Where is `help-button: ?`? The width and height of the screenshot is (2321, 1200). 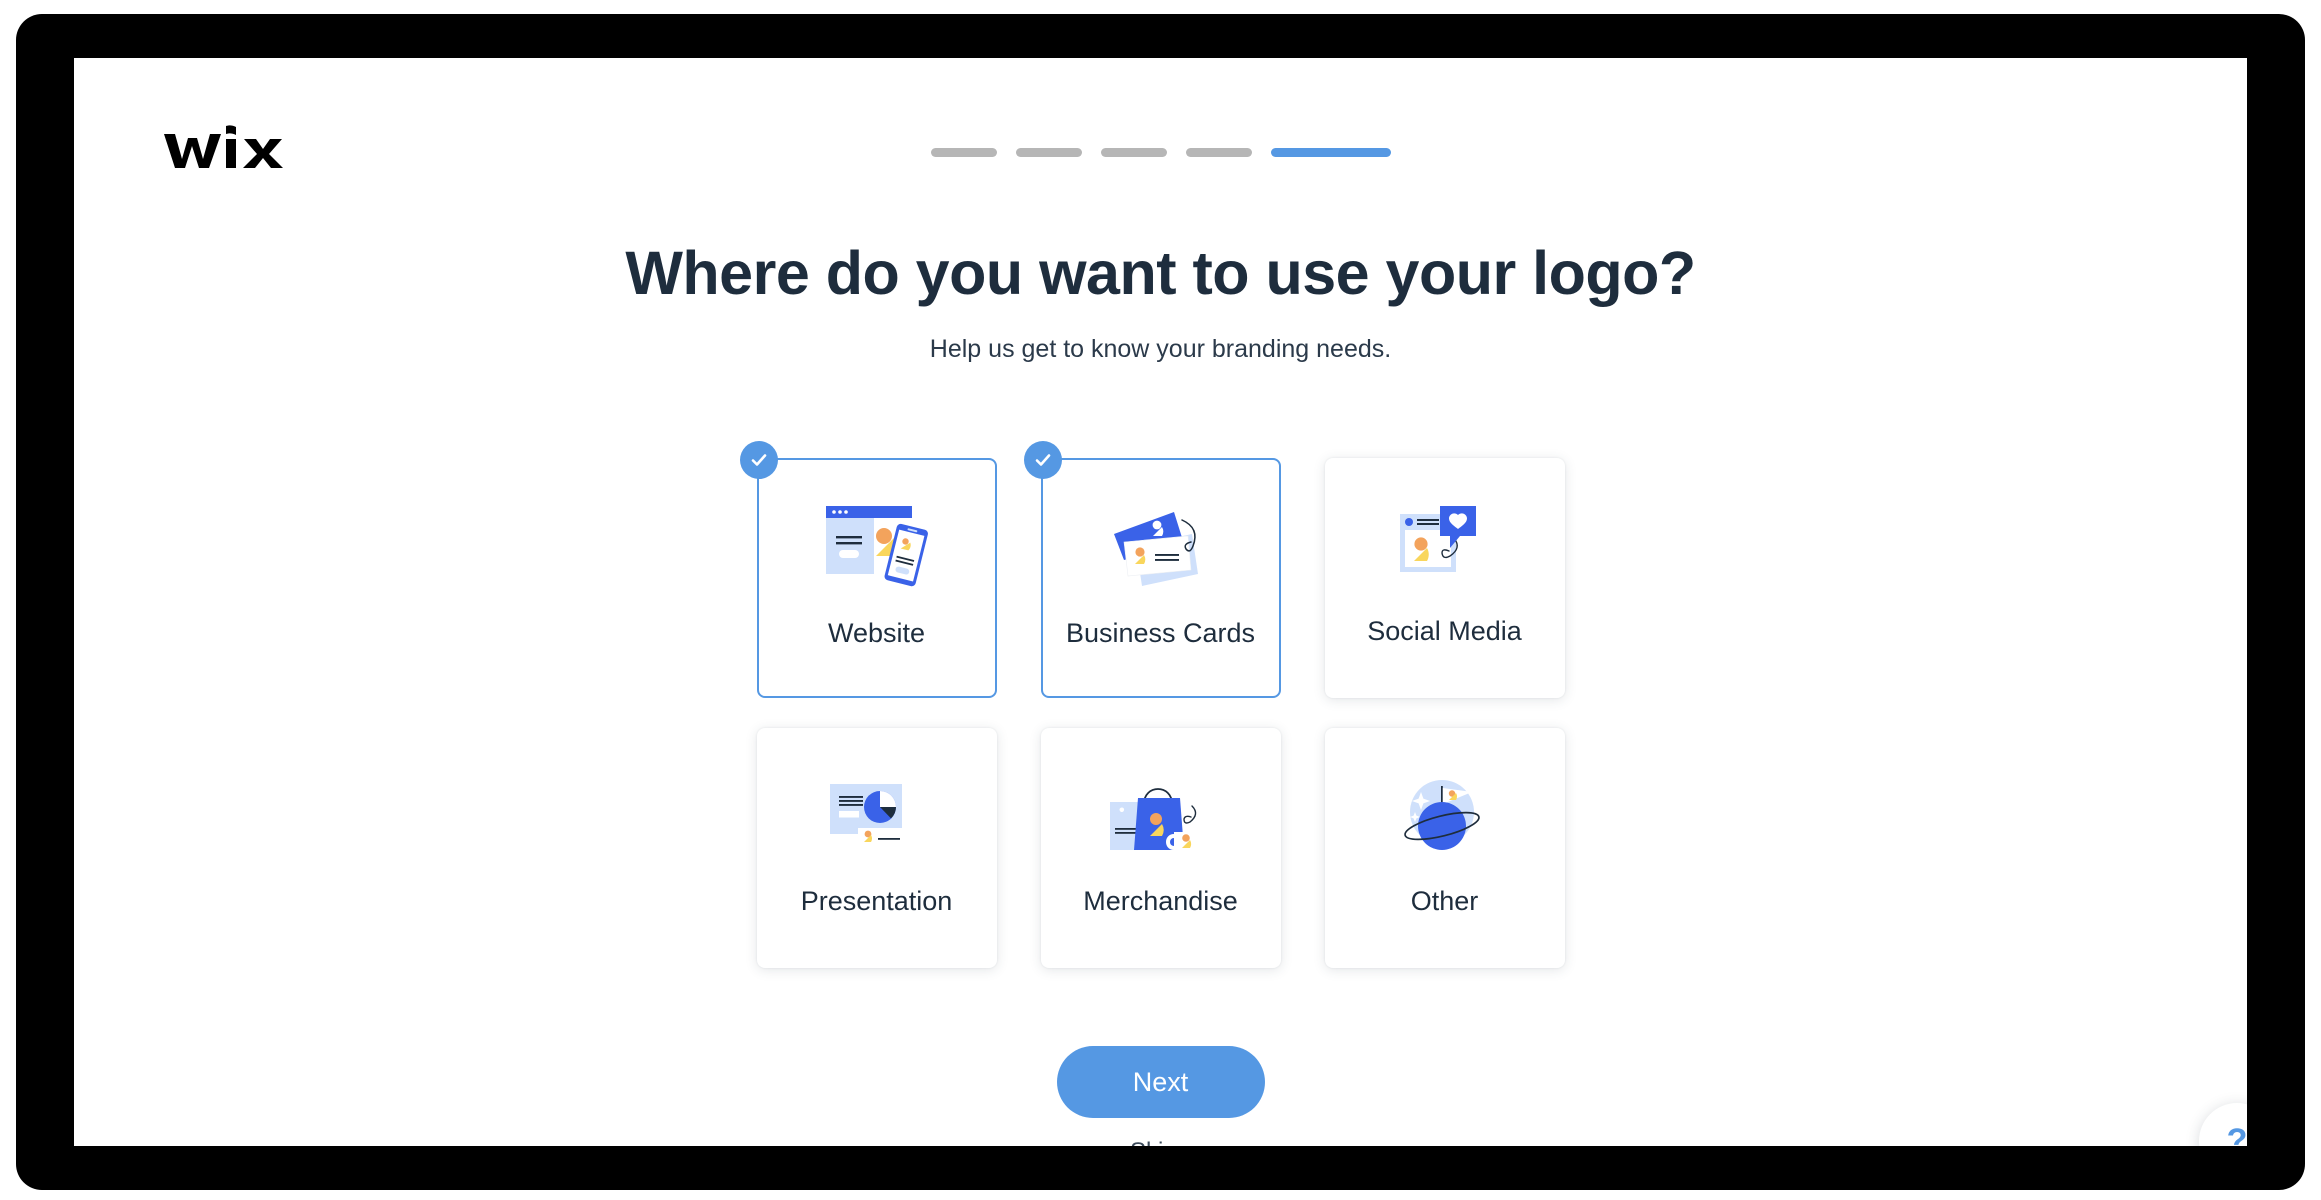
help-button: ? is located at coordinates (2223, 1124).